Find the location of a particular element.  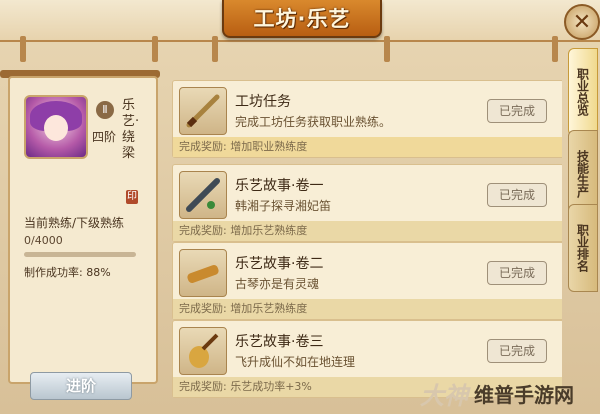

guqin-icon is located at coordinates (203, 273).